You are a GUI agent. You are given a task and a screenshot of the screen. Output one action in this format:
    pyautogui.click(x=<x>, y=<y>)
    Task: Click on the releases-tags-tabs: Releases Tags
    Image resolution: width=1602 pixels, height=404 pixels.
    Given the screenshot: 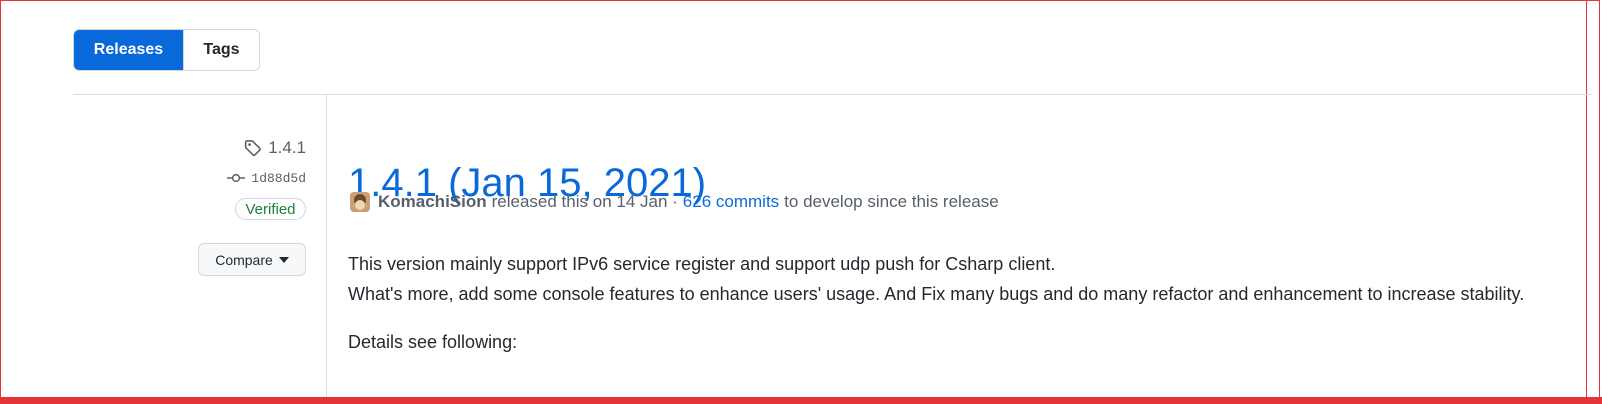 What is the action you would take?
    pyautogui.click(x=166, y=50)
    